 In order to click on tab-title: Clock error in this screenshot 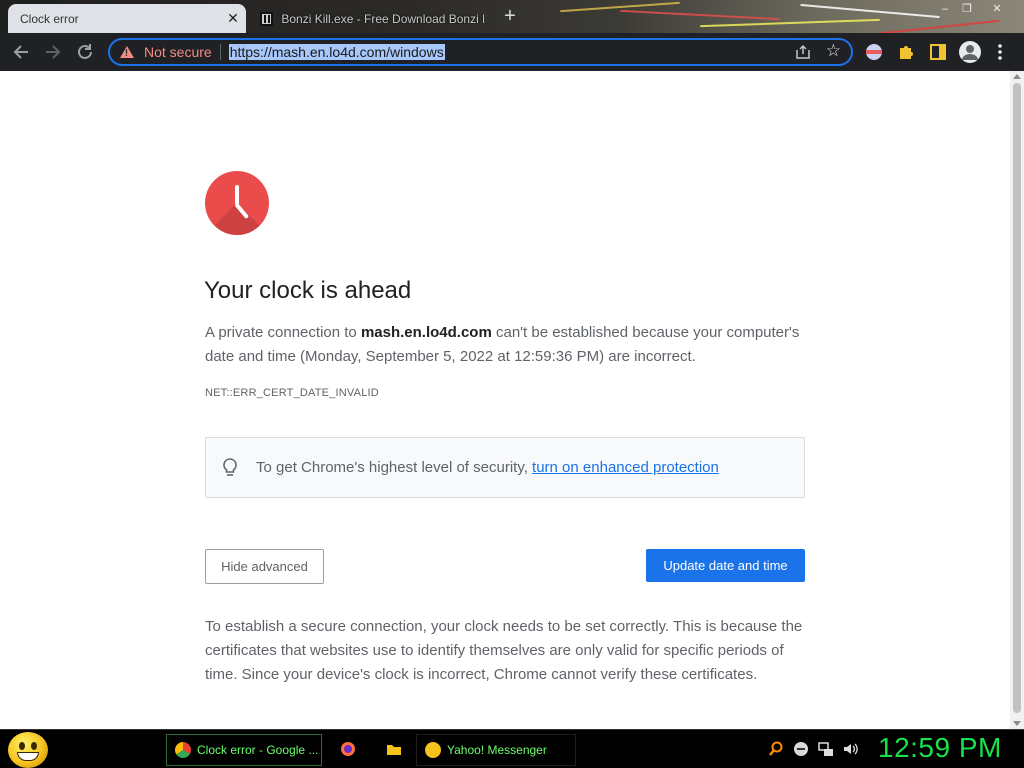, I will do `click(49, 18)`.